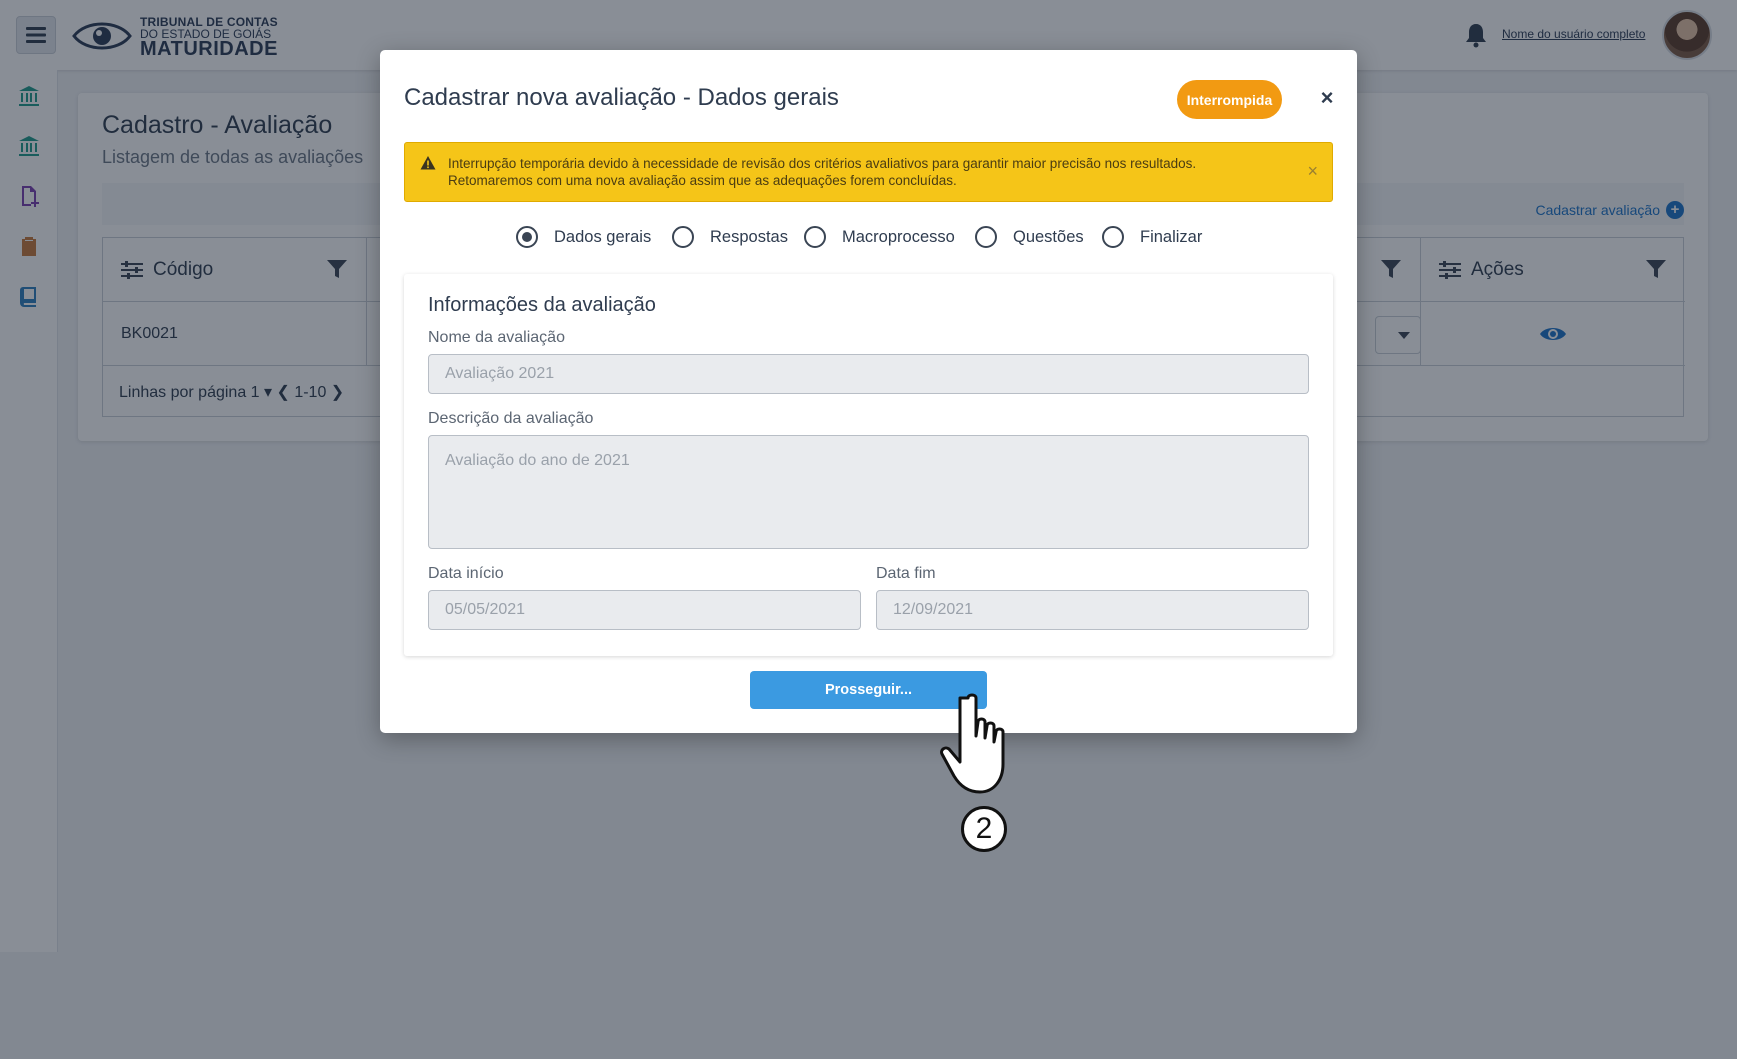 This screenshot has height=1059, width=1737. What do you see at coordinates (527, 237) in the screenshot?
I see `radio-general-data` at bounding box center [527, 237].